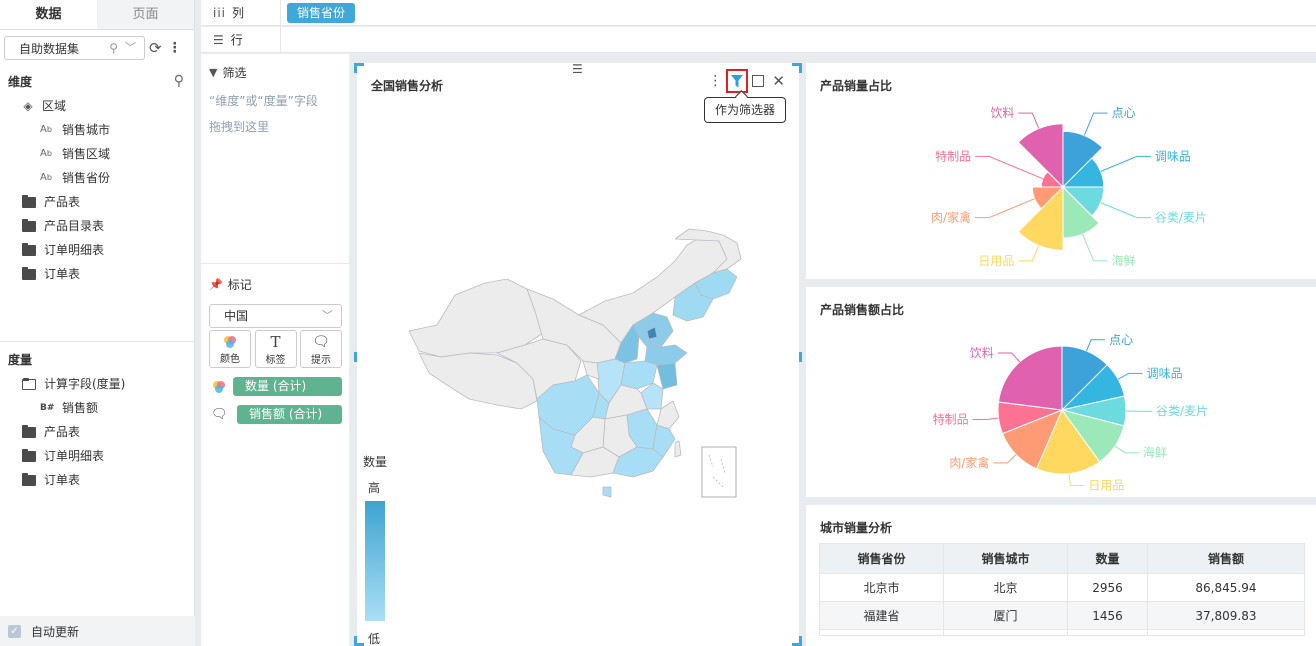 This screenshot has height=646, width=1316. Describe the element at coordinates (230, 341) in the screenshot. I see `color-icon` at that location.